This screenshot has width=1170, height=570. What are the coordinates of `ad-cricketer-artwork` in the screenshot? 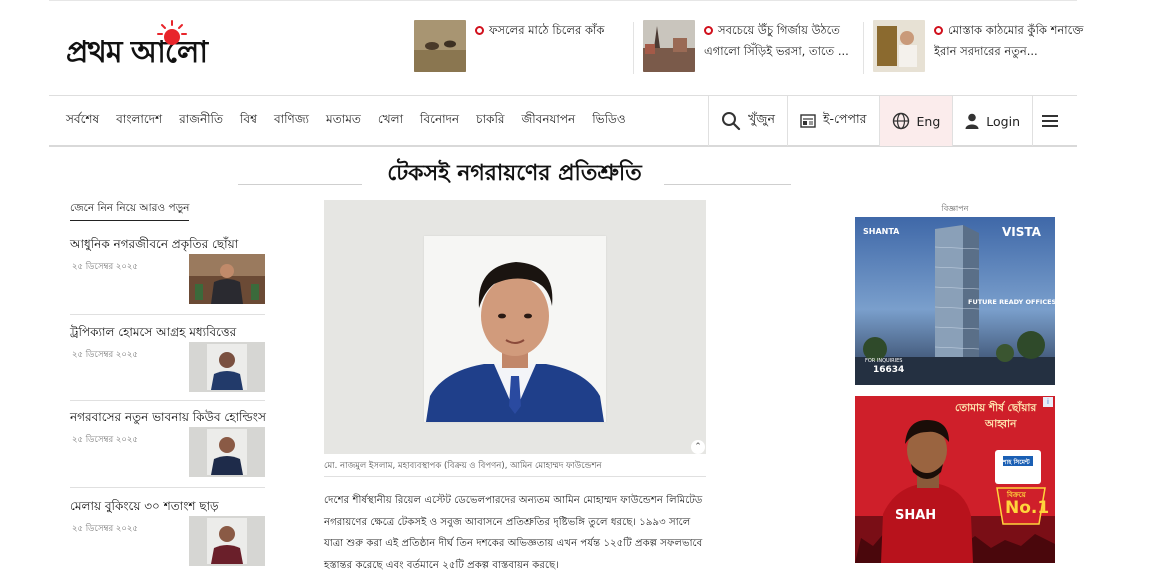 It's located at (955, 479).